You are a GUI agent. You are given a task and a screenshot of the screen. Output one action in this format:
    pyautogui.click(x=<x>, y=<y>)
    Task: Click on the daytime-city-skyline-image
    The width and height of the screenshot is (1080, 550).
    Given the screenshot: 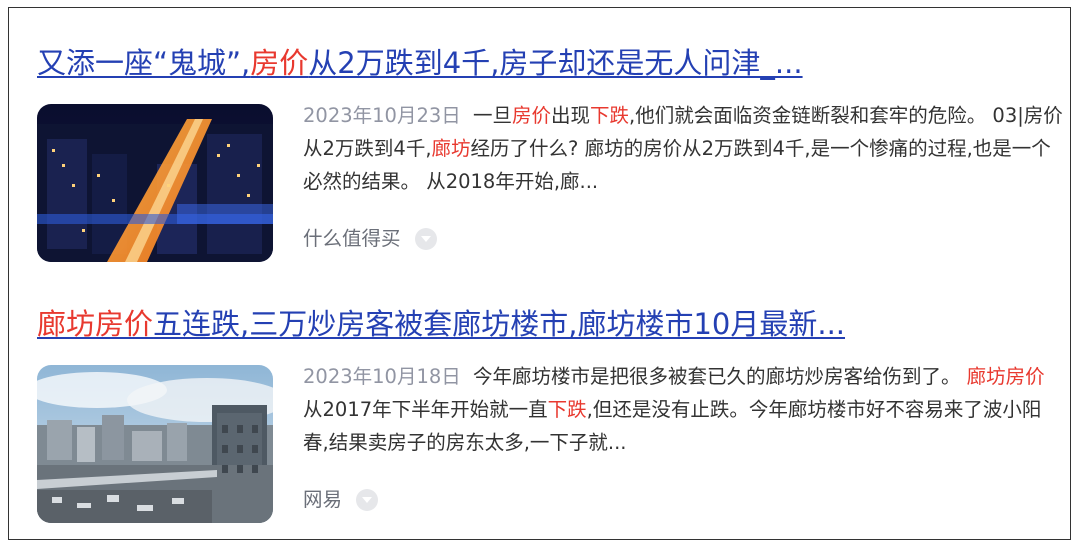 What is the action you would take?
    pyautogui.click(x=155, y=444)
    